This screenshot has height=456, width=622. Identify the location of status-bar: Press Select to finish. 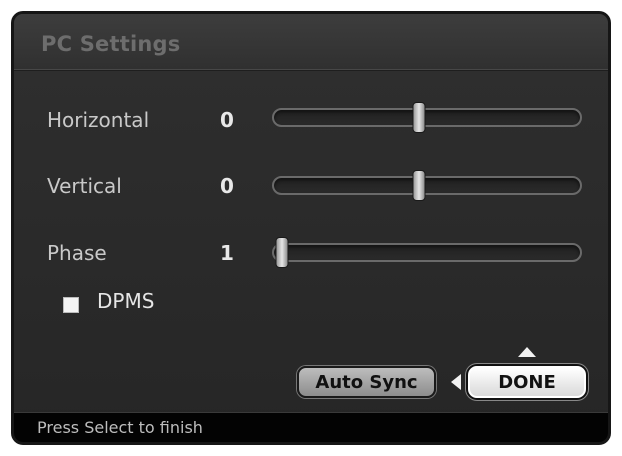
(311, 427).